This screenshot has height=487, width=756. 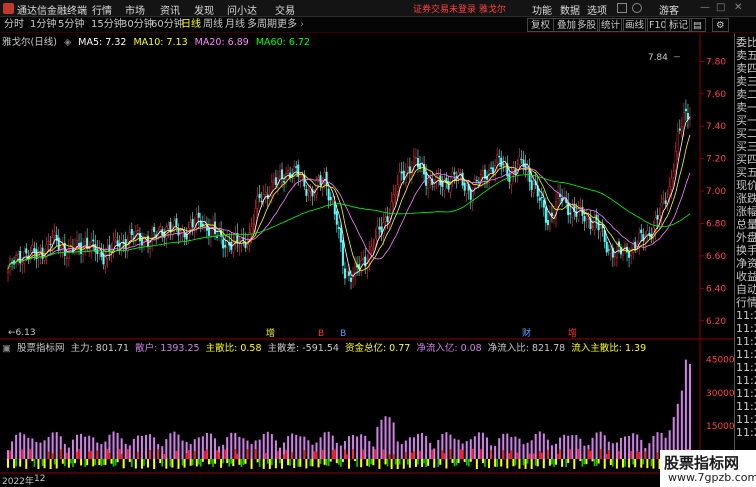 What do you see at coordinates (746, 263) in the screenshot?
I see `side-panel-item: 净资` at bounding box center [746, 263].